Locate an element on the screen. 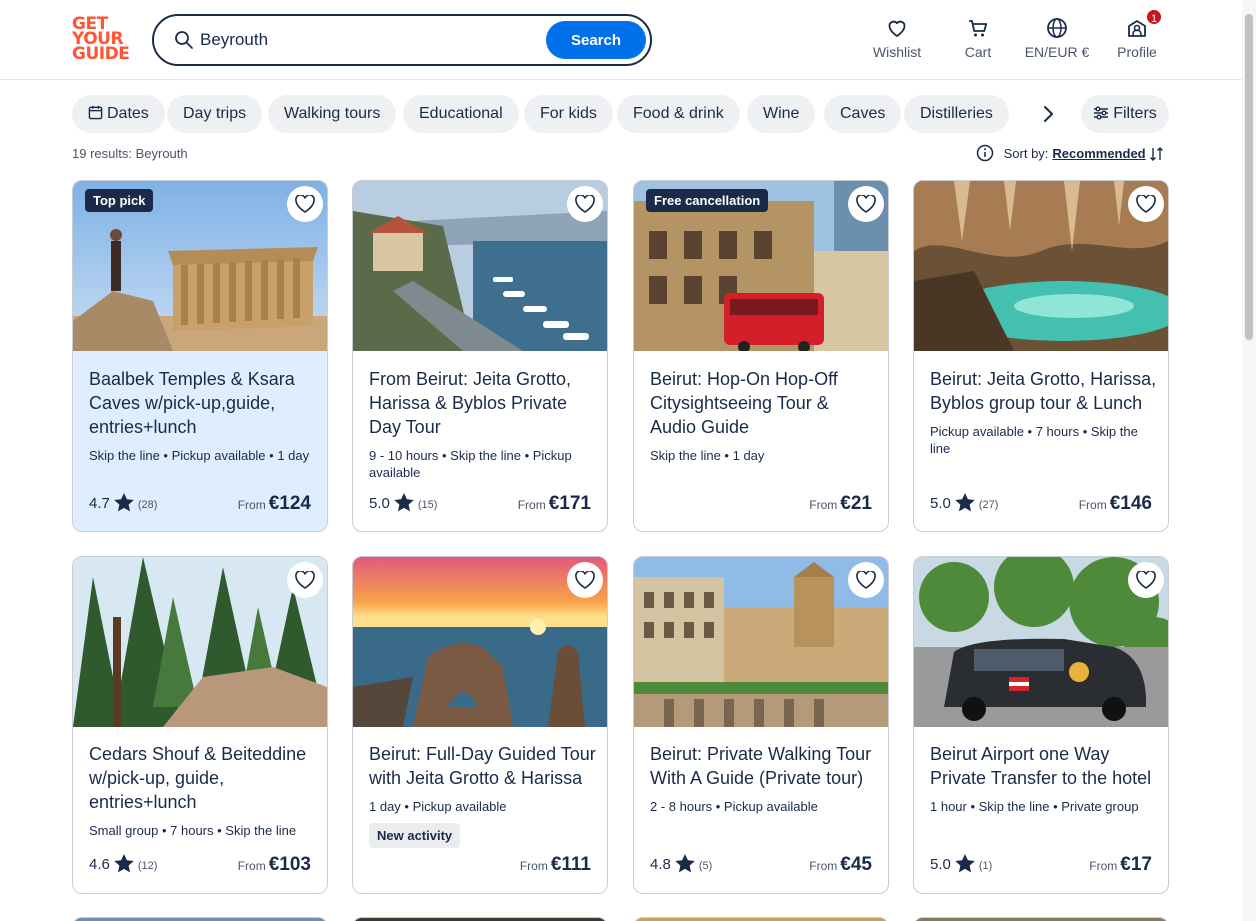 Image resolution: width=1256 pixels, height=921 pixels. getyourguide-logo: GET YOUR GUIDE is located at coordinates (101, 40).